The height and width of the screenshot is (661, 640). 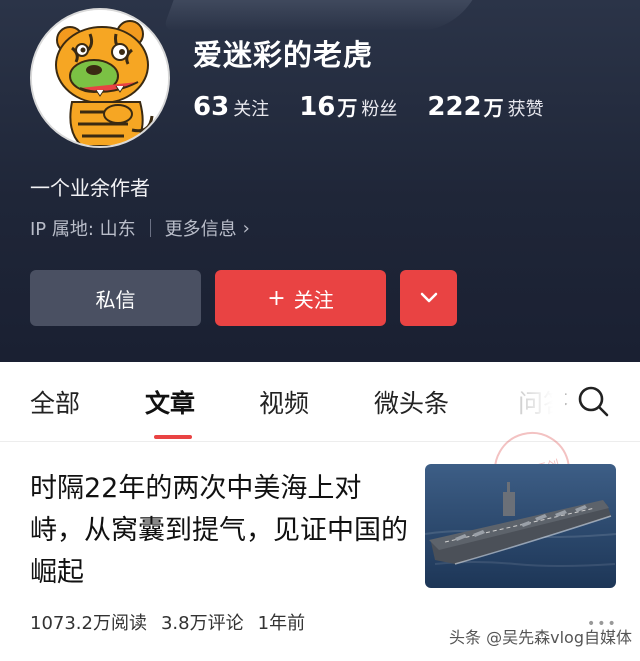 I want to click on message-button-label: 私信, so click(x=115, y=299).